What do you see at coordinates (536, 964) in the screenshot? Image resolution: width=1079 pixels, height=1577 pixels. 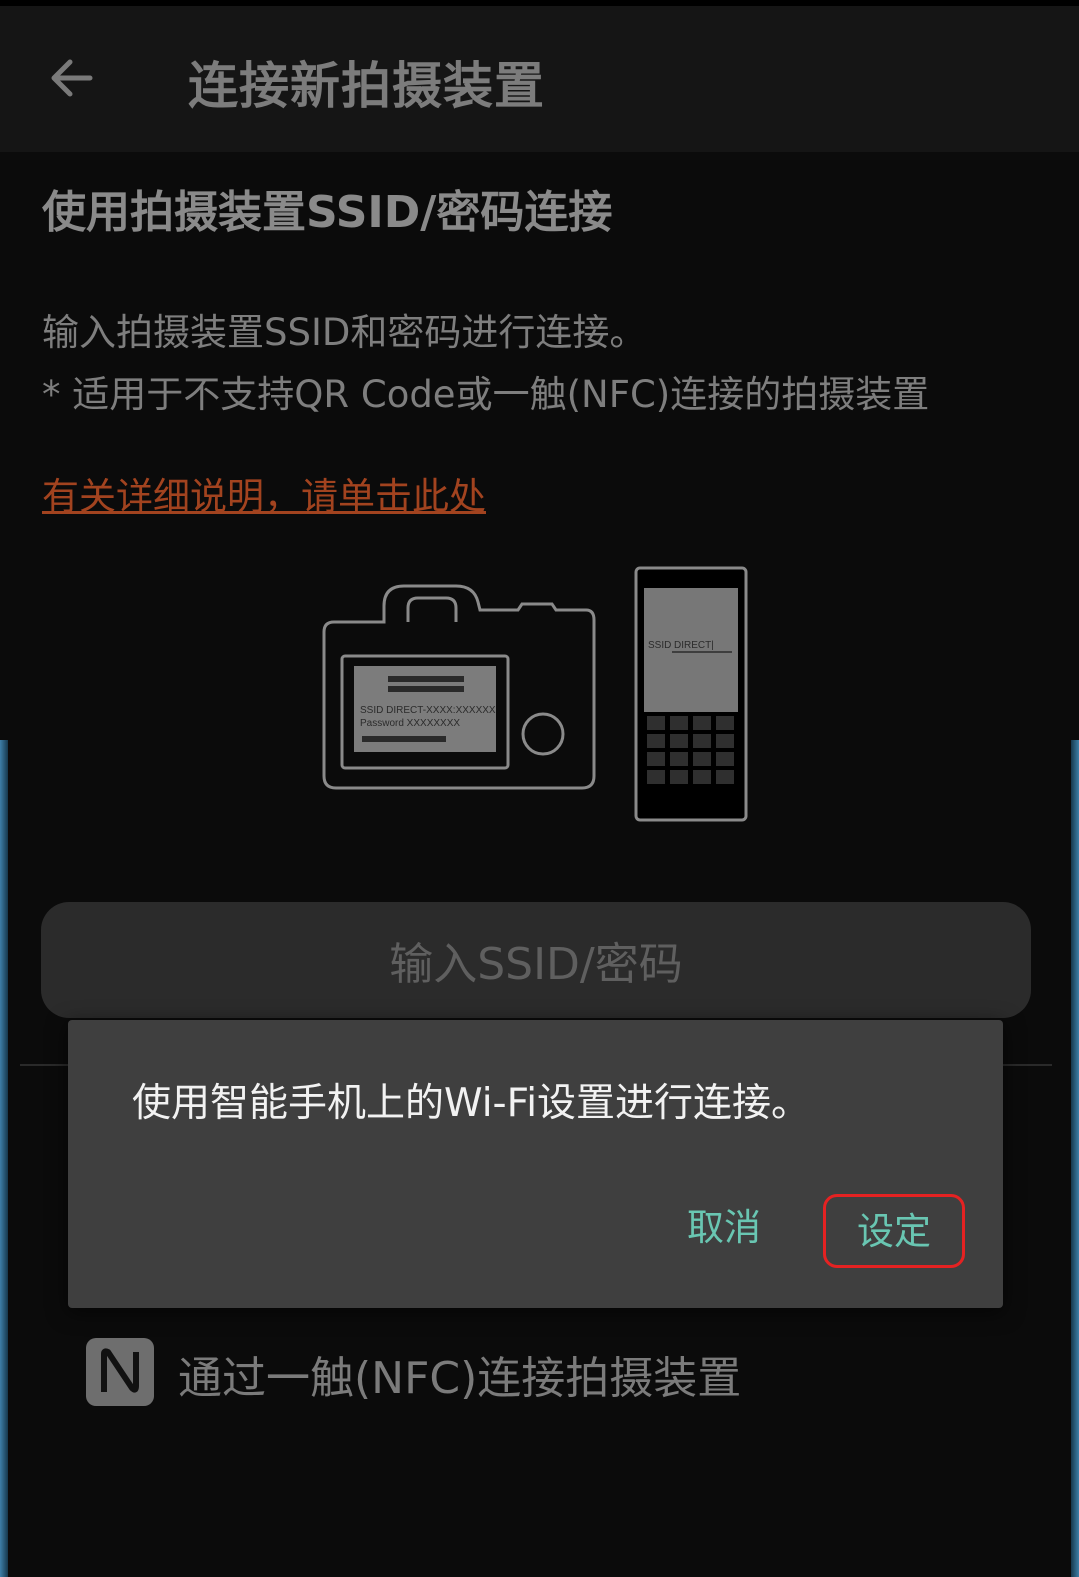 I see `enter-ssid-password-label: 输入SSID/密码` at bounding box center [536, 964].